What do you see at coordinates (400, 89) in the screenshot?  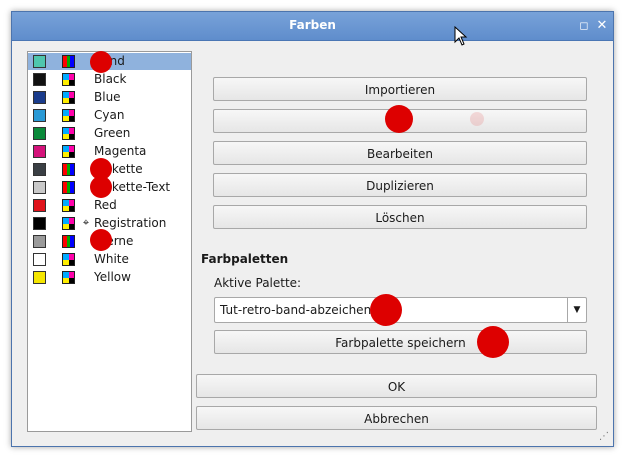 I see `import-button: Importieren` at bounding box center [400, 89].